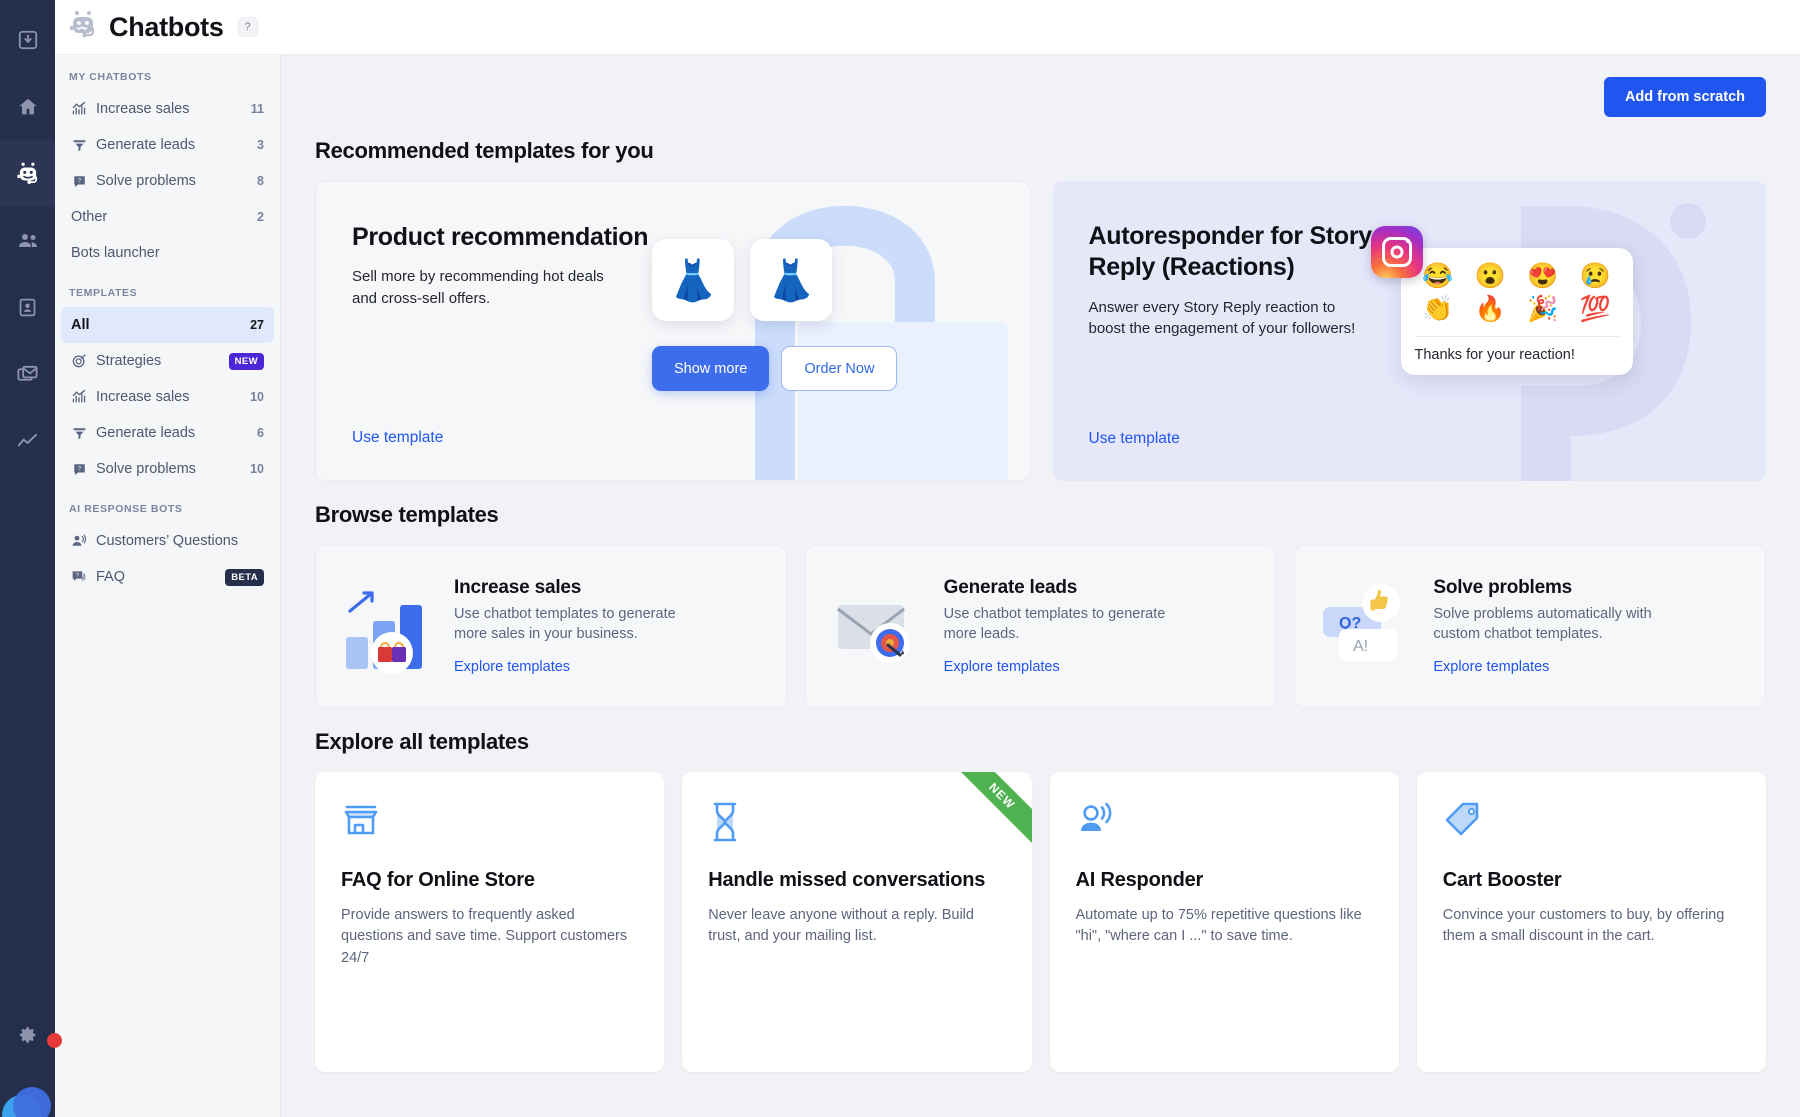 Image resolution: width=1800 pixels, height=1117 pixels. What do you see at coordinates (167, 577) in the screenshot?
I see `sidebar-item-faq: ? FAQ BETA` at bounding box center [167, 577].